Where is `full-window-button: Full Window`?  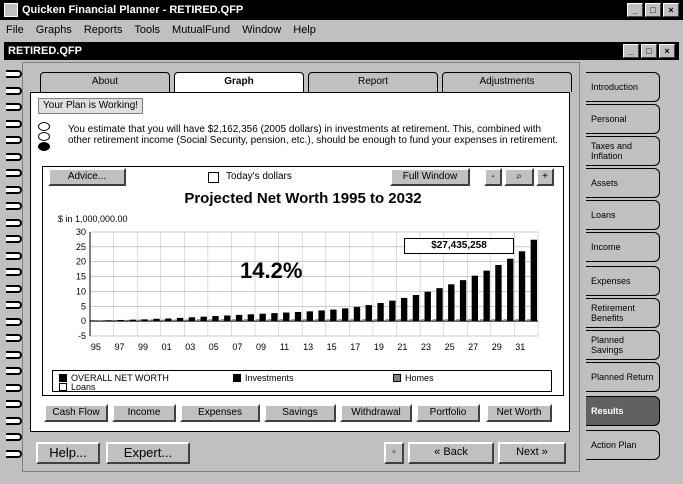
full-window-button: Full Window is located at coordinates (430, 177).